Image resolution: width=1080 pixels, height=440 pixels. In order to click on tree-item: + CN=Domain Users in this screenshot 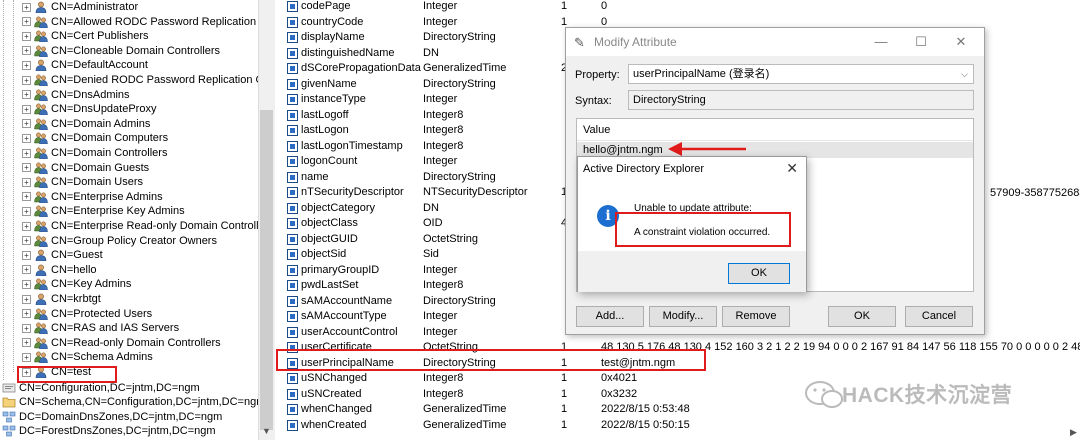, I will do `click(82, 182)`.